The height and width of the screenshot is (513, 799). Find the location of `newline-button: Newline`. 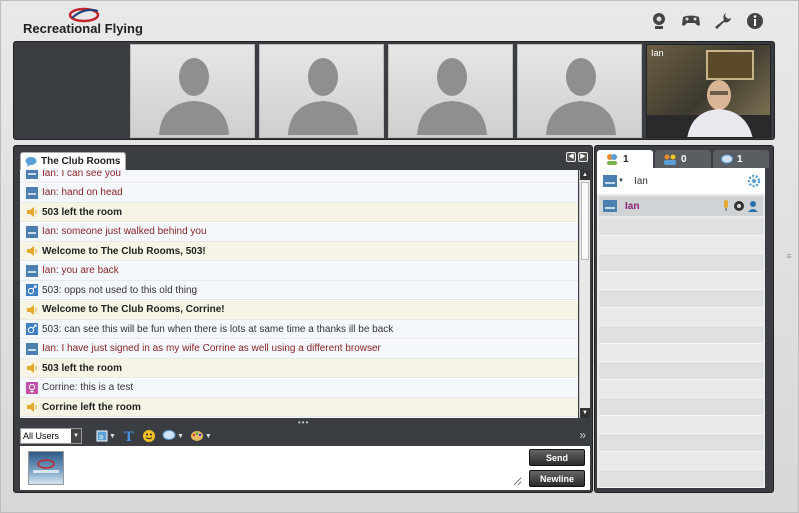

newline-button: Newline is located at coordinates (557, 478).